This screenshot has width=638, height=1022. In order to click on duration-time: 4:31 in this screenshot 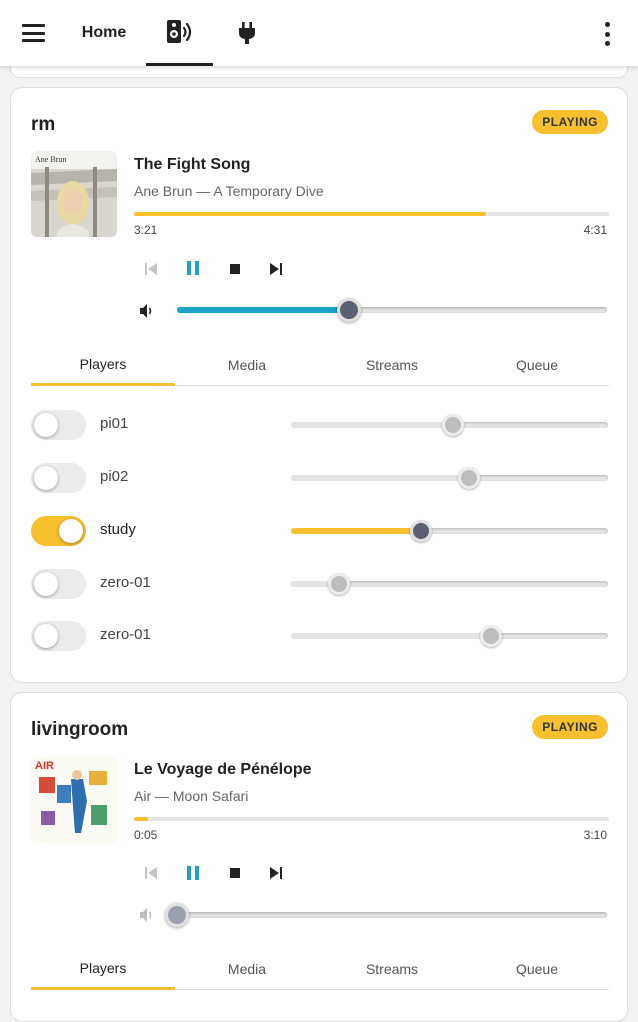, I will do `click(595, 230)`.